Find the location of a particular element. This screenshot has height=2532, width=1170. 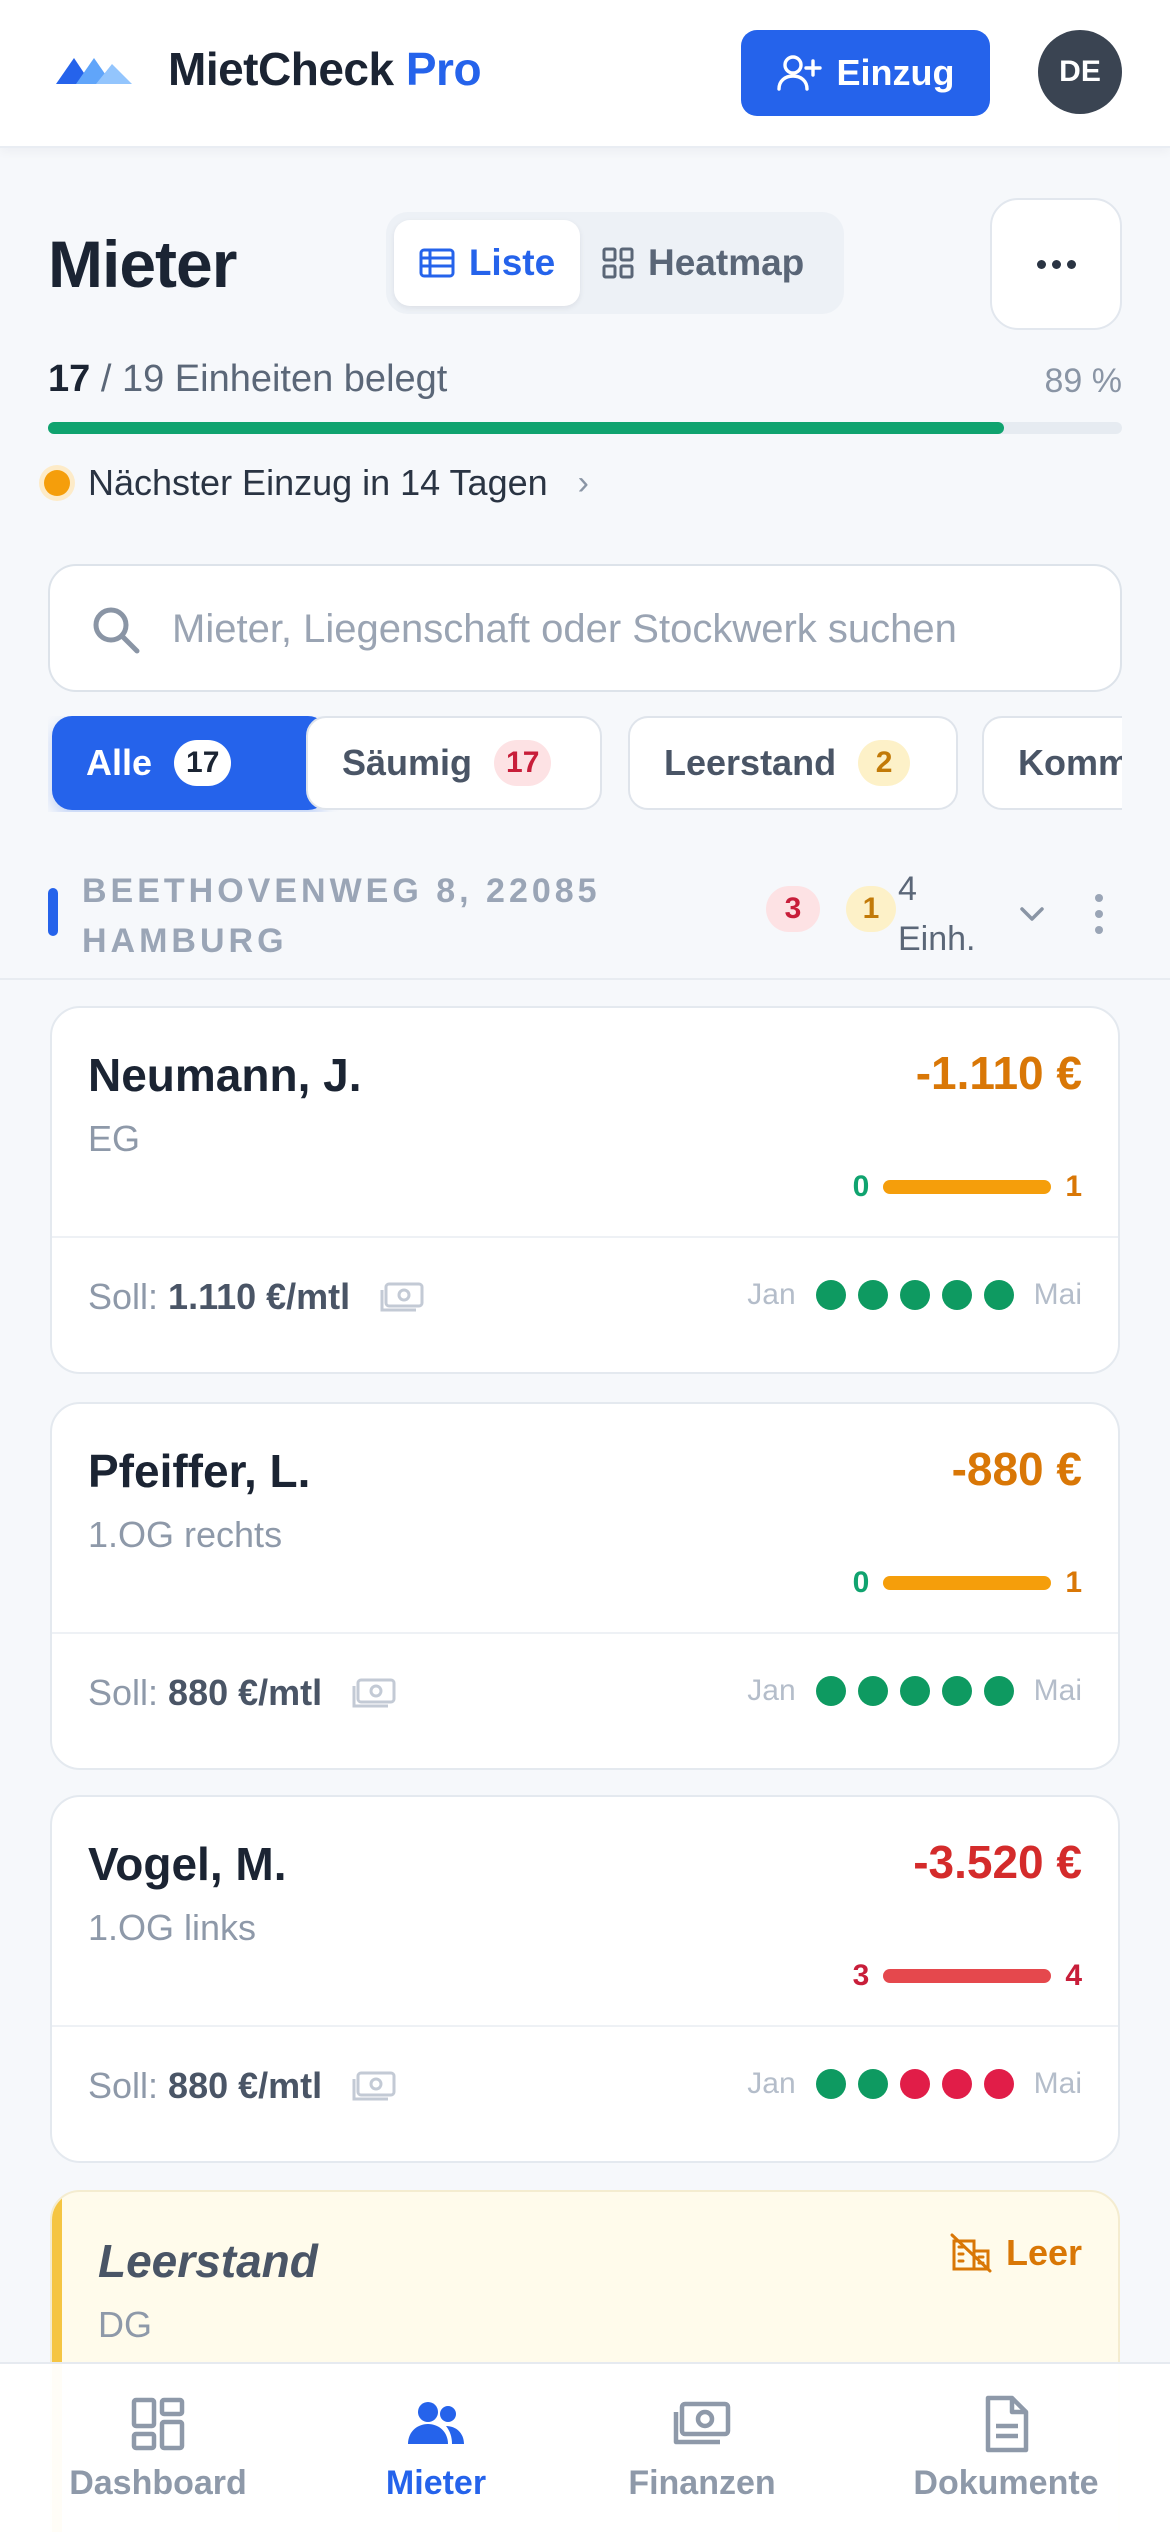

group-menu-button is located at coordinates (1099, 914).